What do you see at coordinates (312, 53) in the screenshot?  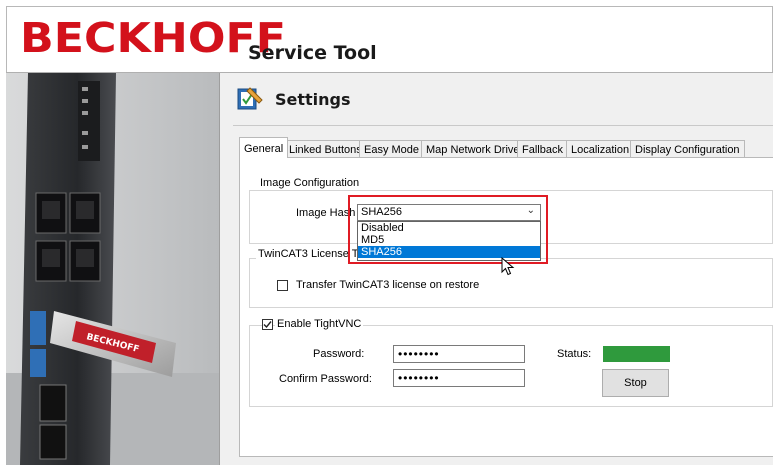 I see `app-title: Service Tool` at bounding box center [312, 53].